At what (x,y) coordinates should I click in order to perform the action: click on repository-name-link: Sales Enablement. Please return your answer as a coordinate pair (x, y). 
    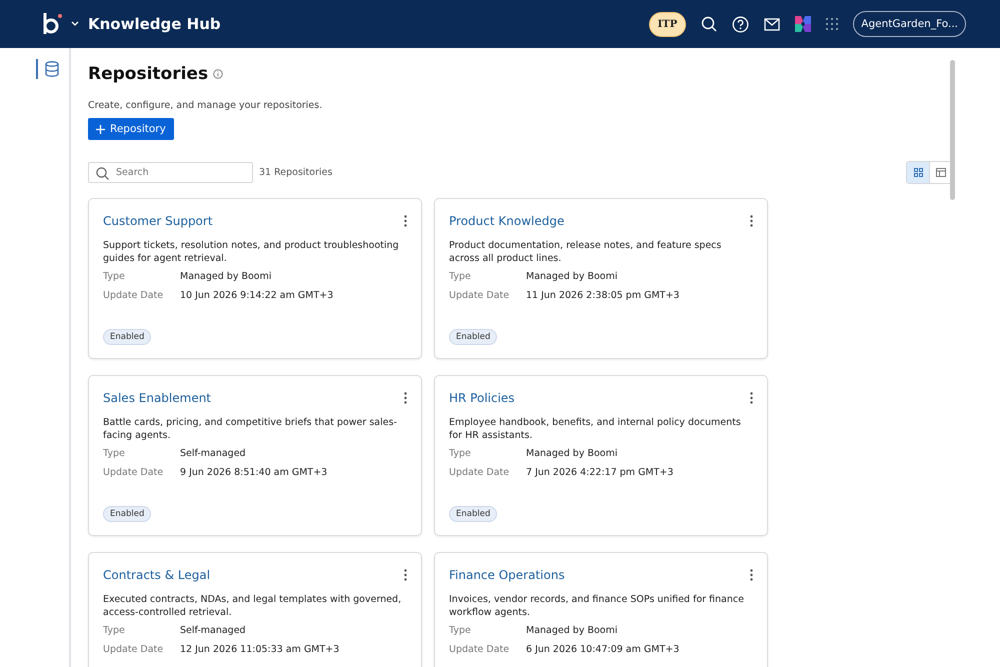
    Looking at the image, I should click on (157, 398).